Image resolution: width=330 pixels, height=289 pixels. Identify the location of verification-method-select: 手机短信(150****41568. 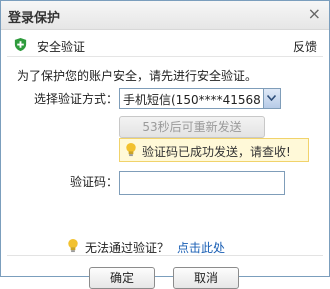
(200, 98).